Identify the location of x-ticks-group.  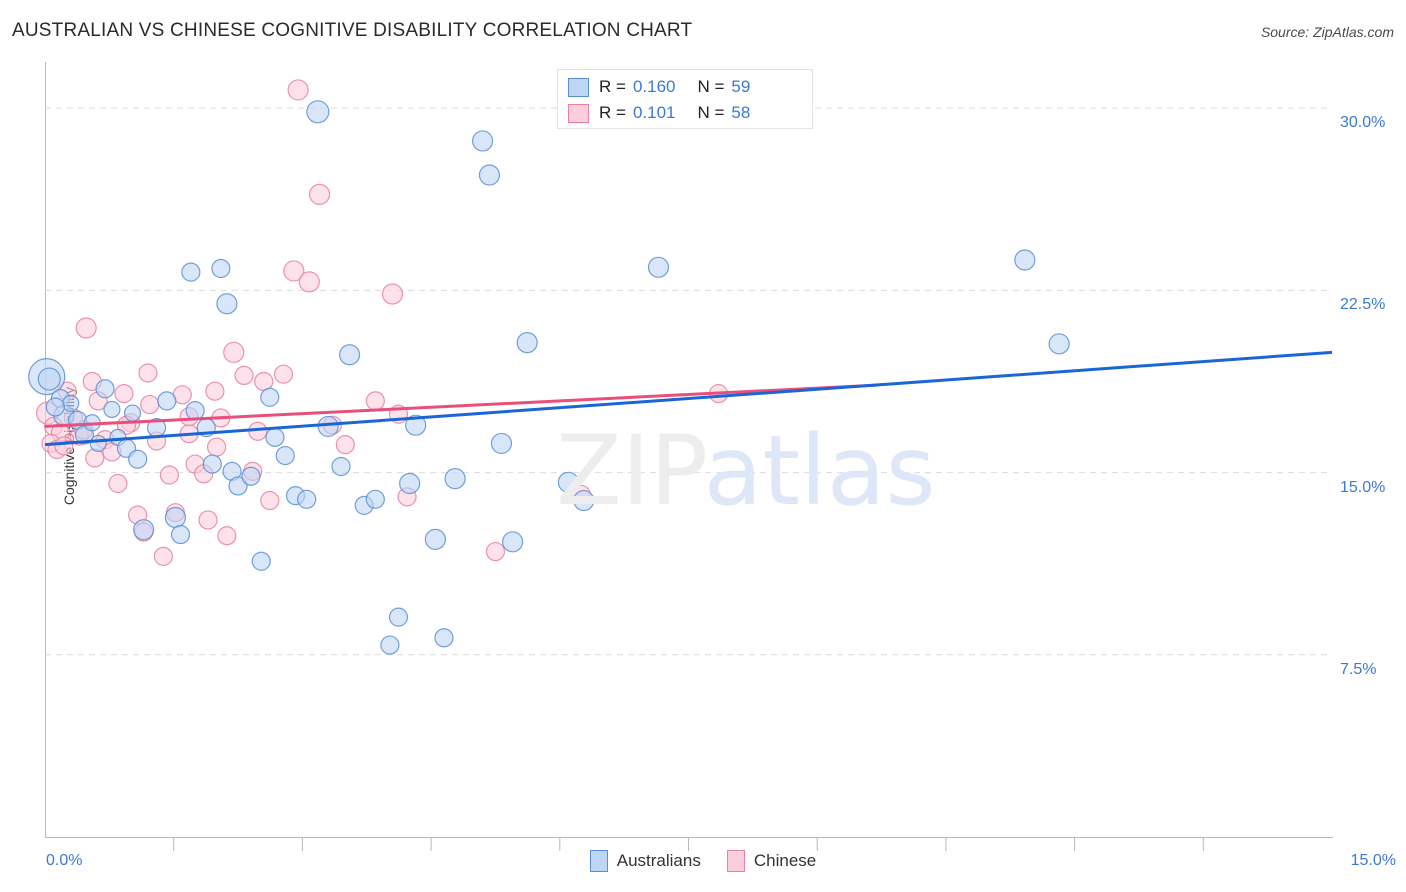
(688, 844).